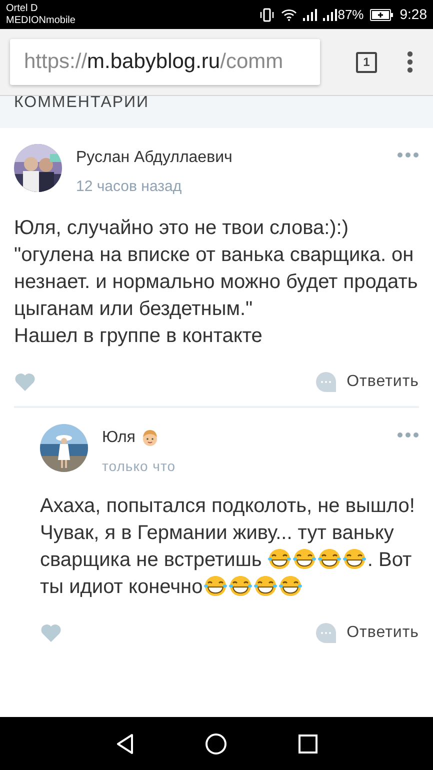  What do you see at coordinates (119, 438) in the screenshot?
I see `author-name: Юля` at bounding box center [119, 438].